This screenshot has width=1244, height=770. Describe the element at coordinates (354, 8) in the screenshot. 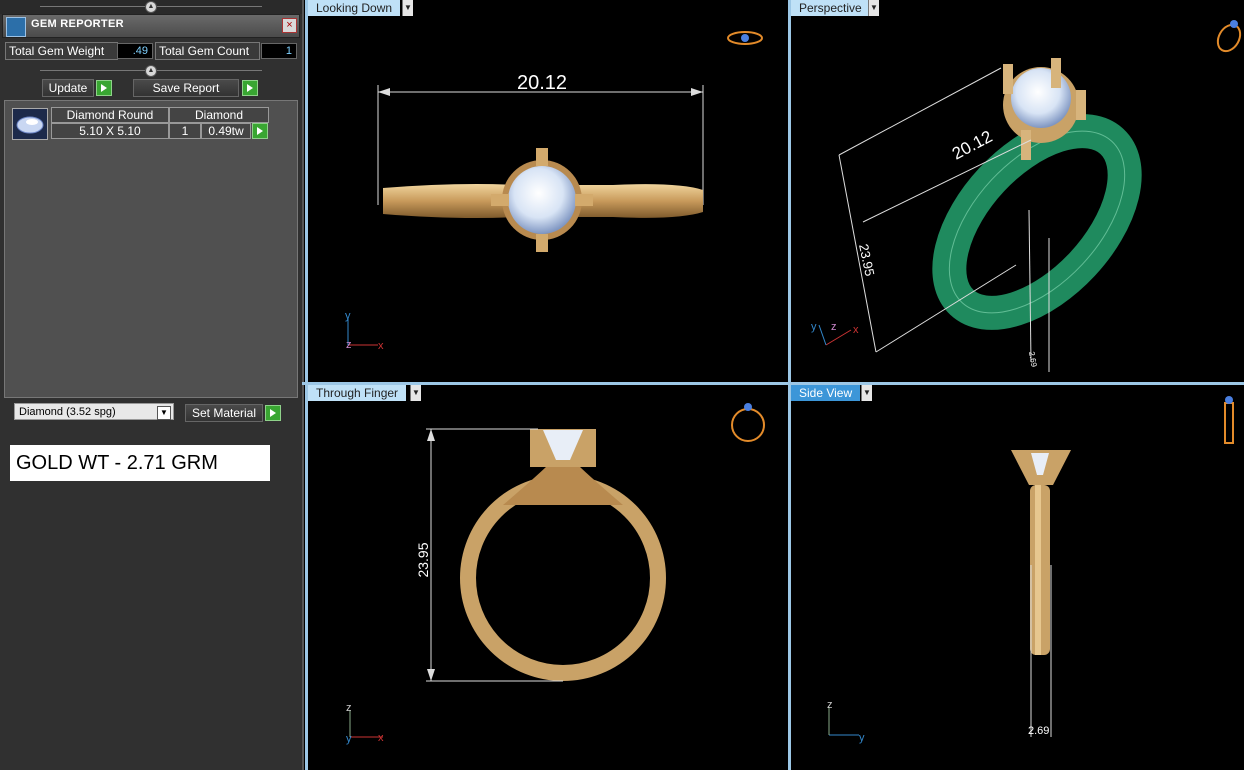

I see `viewport-tab-looking-down: Looking Down` at that location.